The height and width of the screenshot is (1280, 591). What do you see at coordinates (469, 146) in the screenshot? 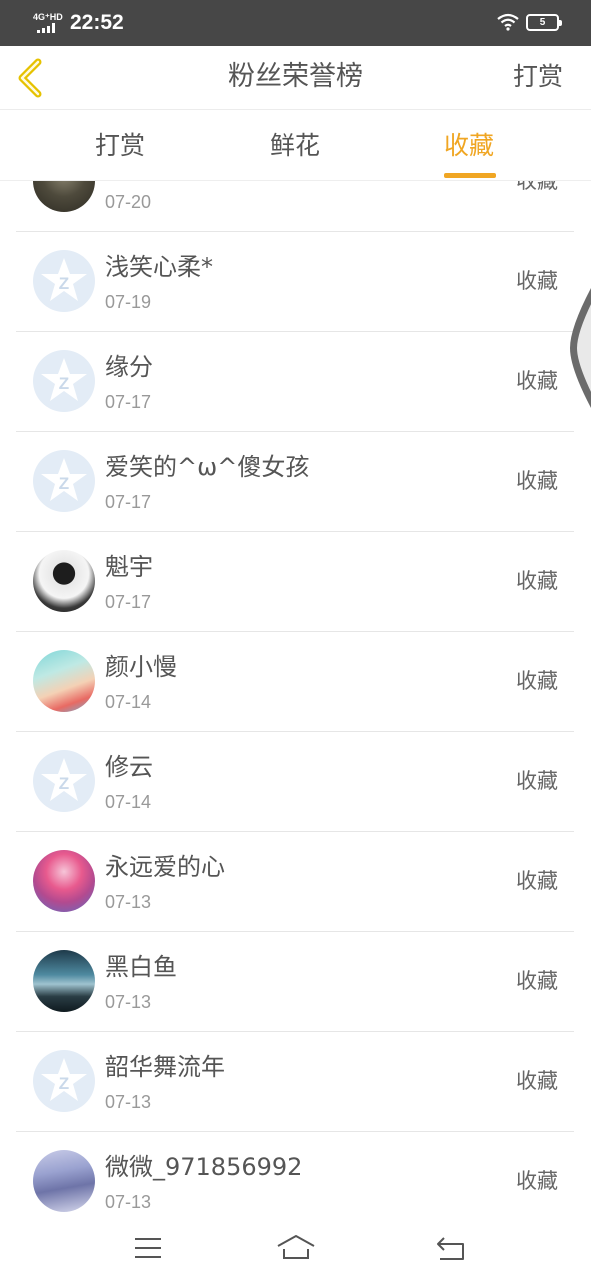
I see `tab-favorites: 收藏` at bounding box center [469, 146].